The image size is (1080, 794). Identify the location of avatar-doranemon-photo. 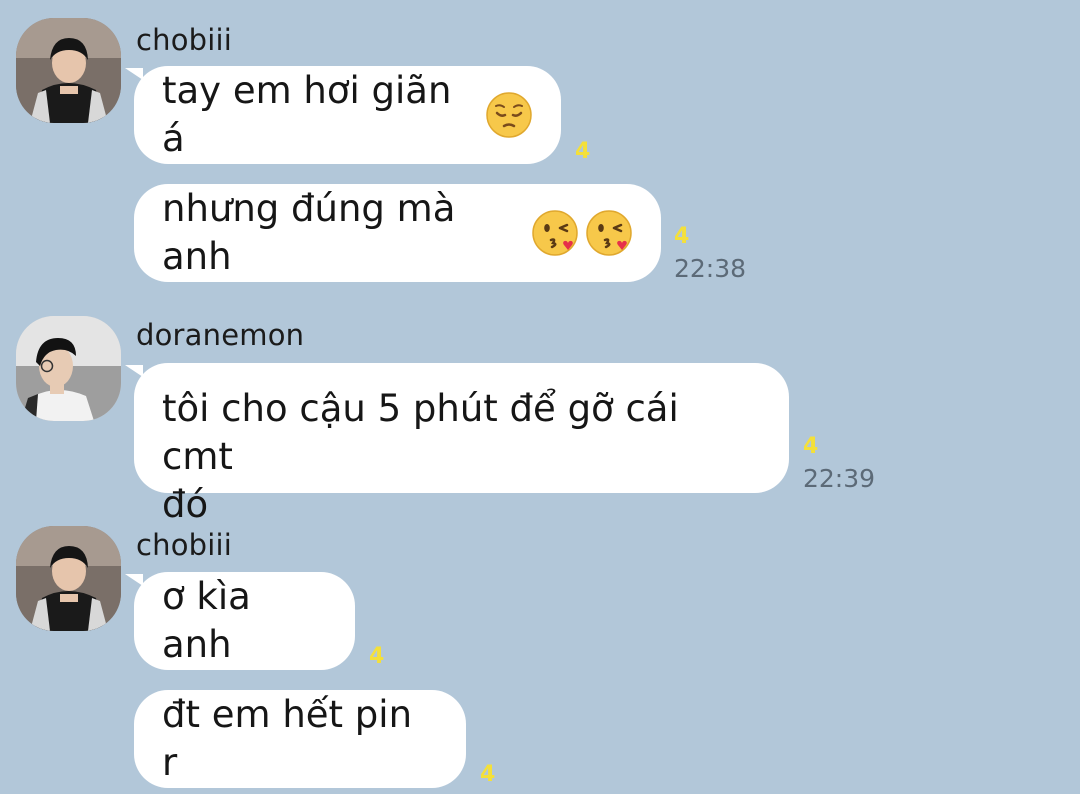
(68, 368).